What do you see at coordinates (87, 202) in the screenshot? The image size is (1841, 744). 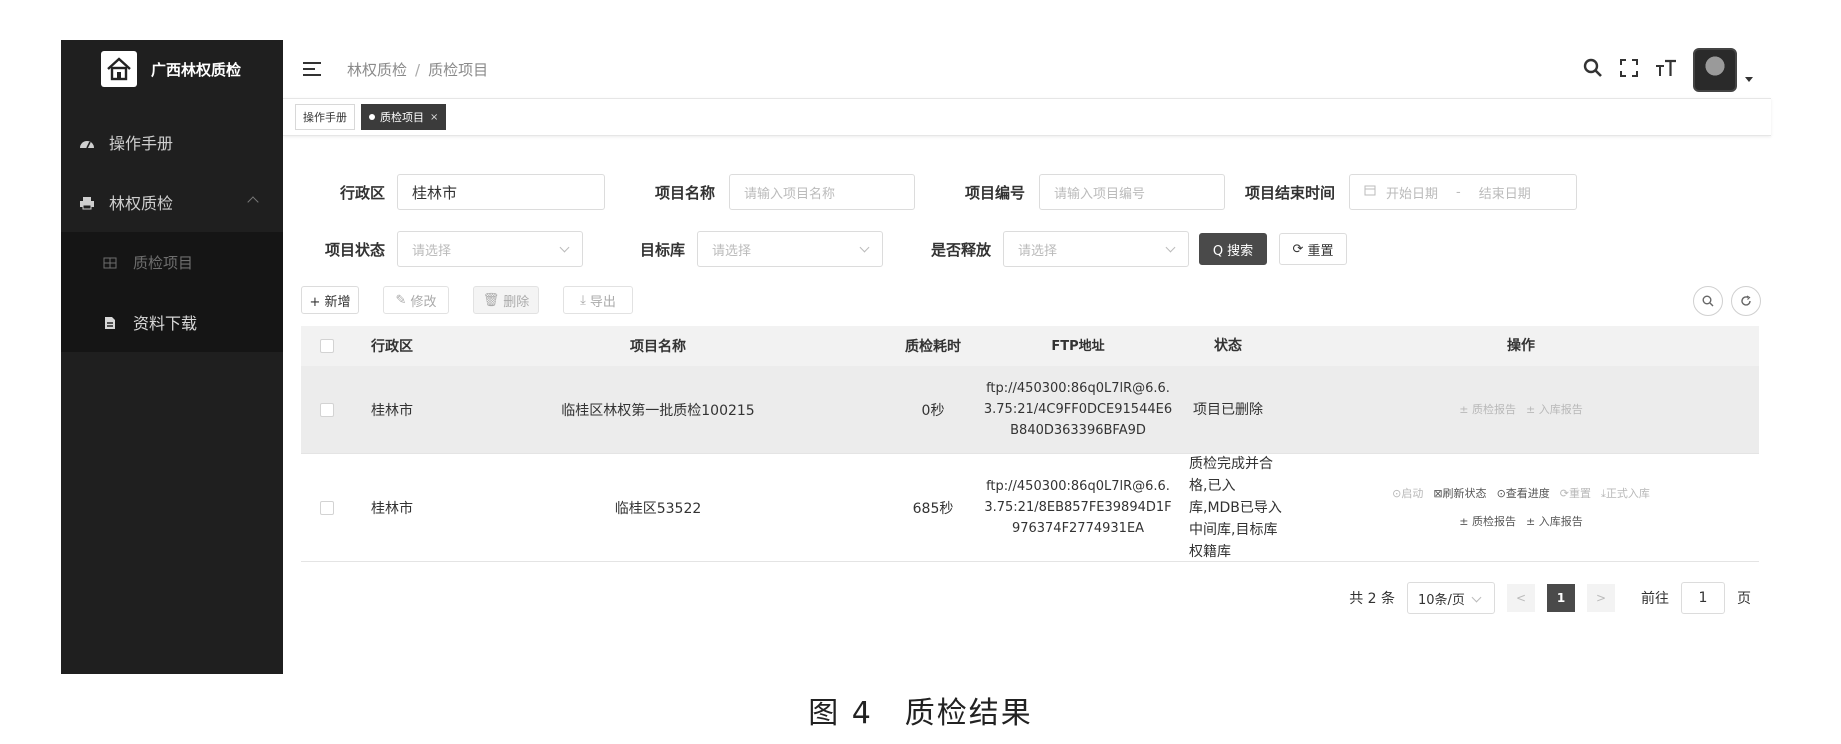 I see `printer-icon` at bounding box center [87, 202].